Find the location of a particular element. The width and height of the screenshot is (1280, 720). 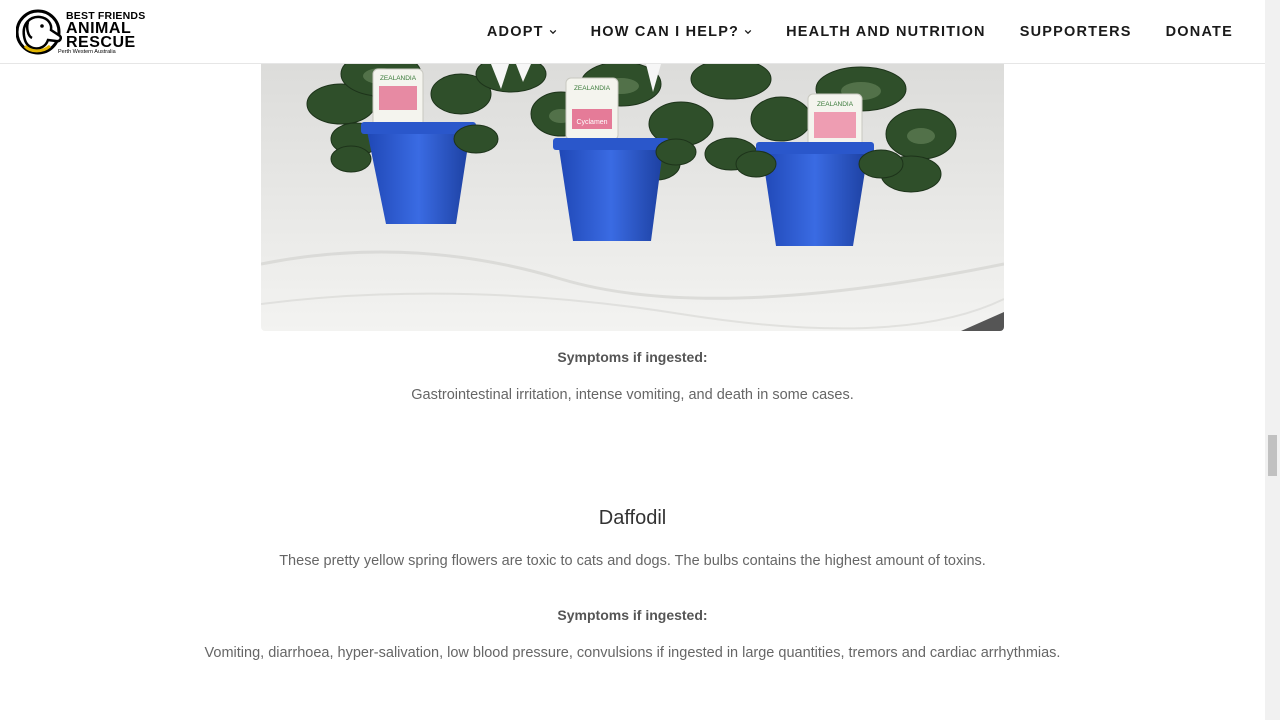

daffodil-heading: Daffodil is located at coordinates (632, 518).